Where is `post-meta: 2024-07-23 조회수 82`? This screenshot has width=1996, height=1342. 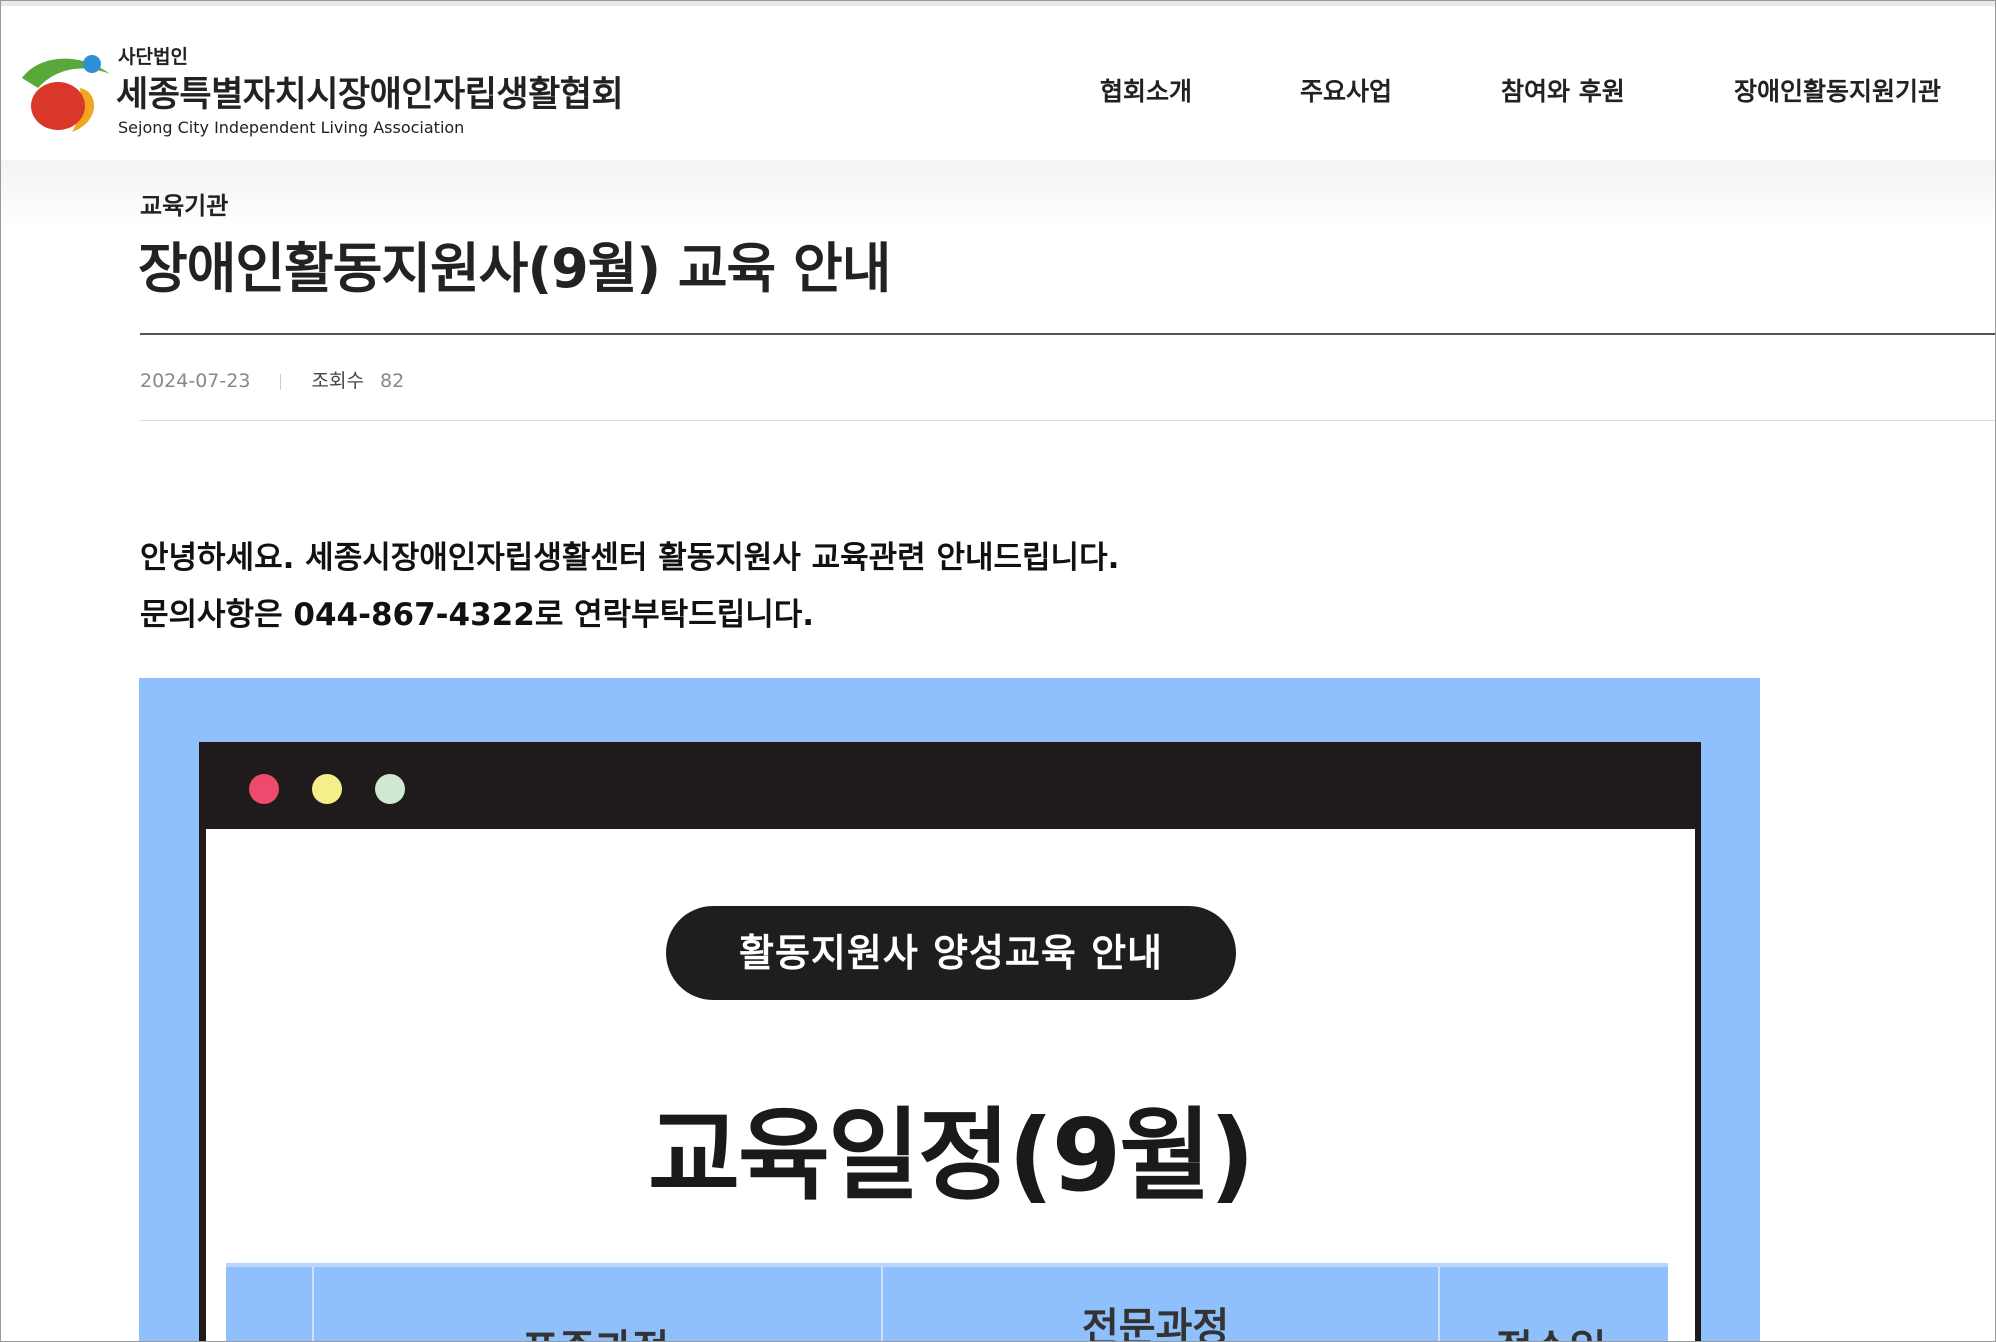 post-meta: 2024-07-23 조회수 82 is located at coordinates (272, 379).